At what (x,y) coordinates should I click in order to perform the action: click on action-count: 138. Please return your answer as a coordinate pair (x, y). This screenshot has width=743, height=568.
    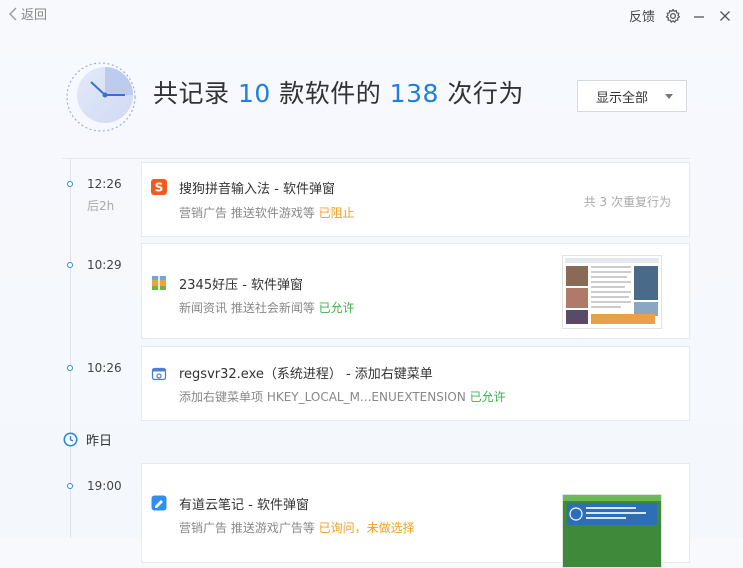
    Looking at the image, I should click on (414, 93).